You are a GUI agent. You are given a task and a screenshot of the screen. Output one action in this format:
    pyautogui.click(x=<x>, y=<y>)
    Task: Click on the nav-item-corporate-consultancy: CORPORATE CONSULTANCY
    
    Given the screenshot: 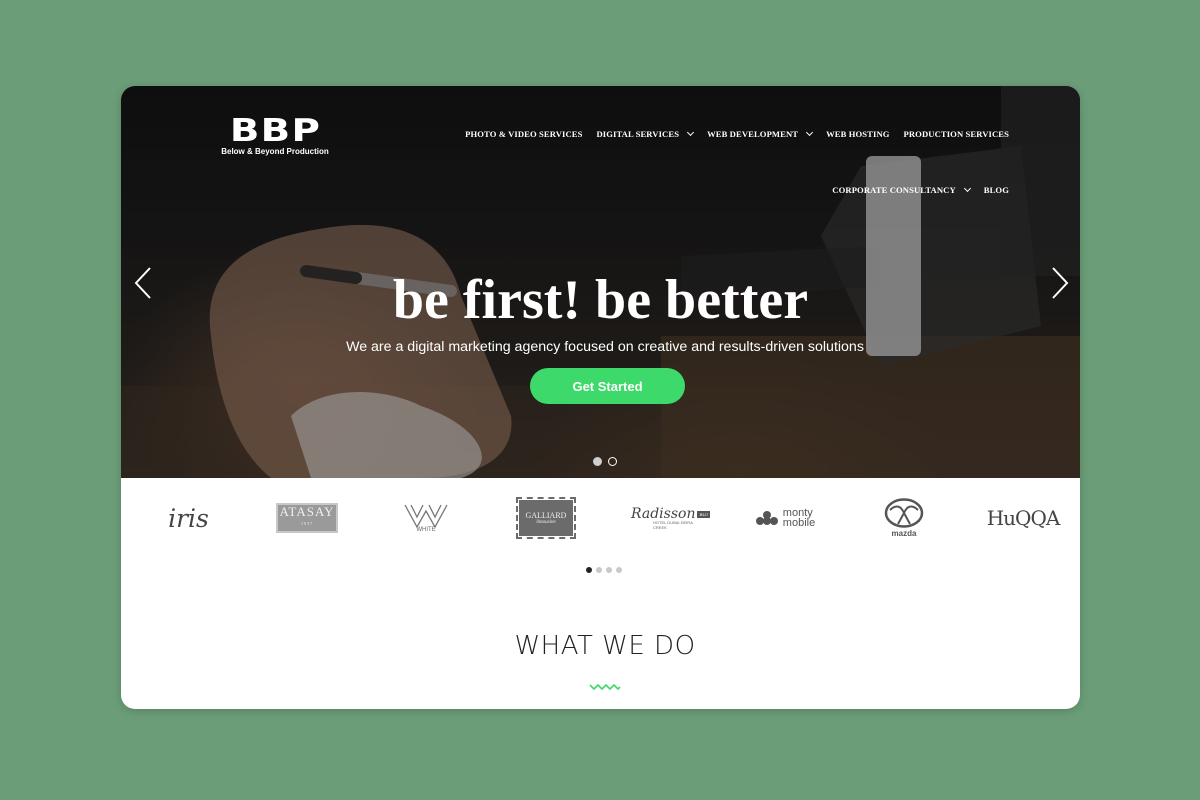 What is the action you would take?
    pyautogui.click(x=901, y=189)
    